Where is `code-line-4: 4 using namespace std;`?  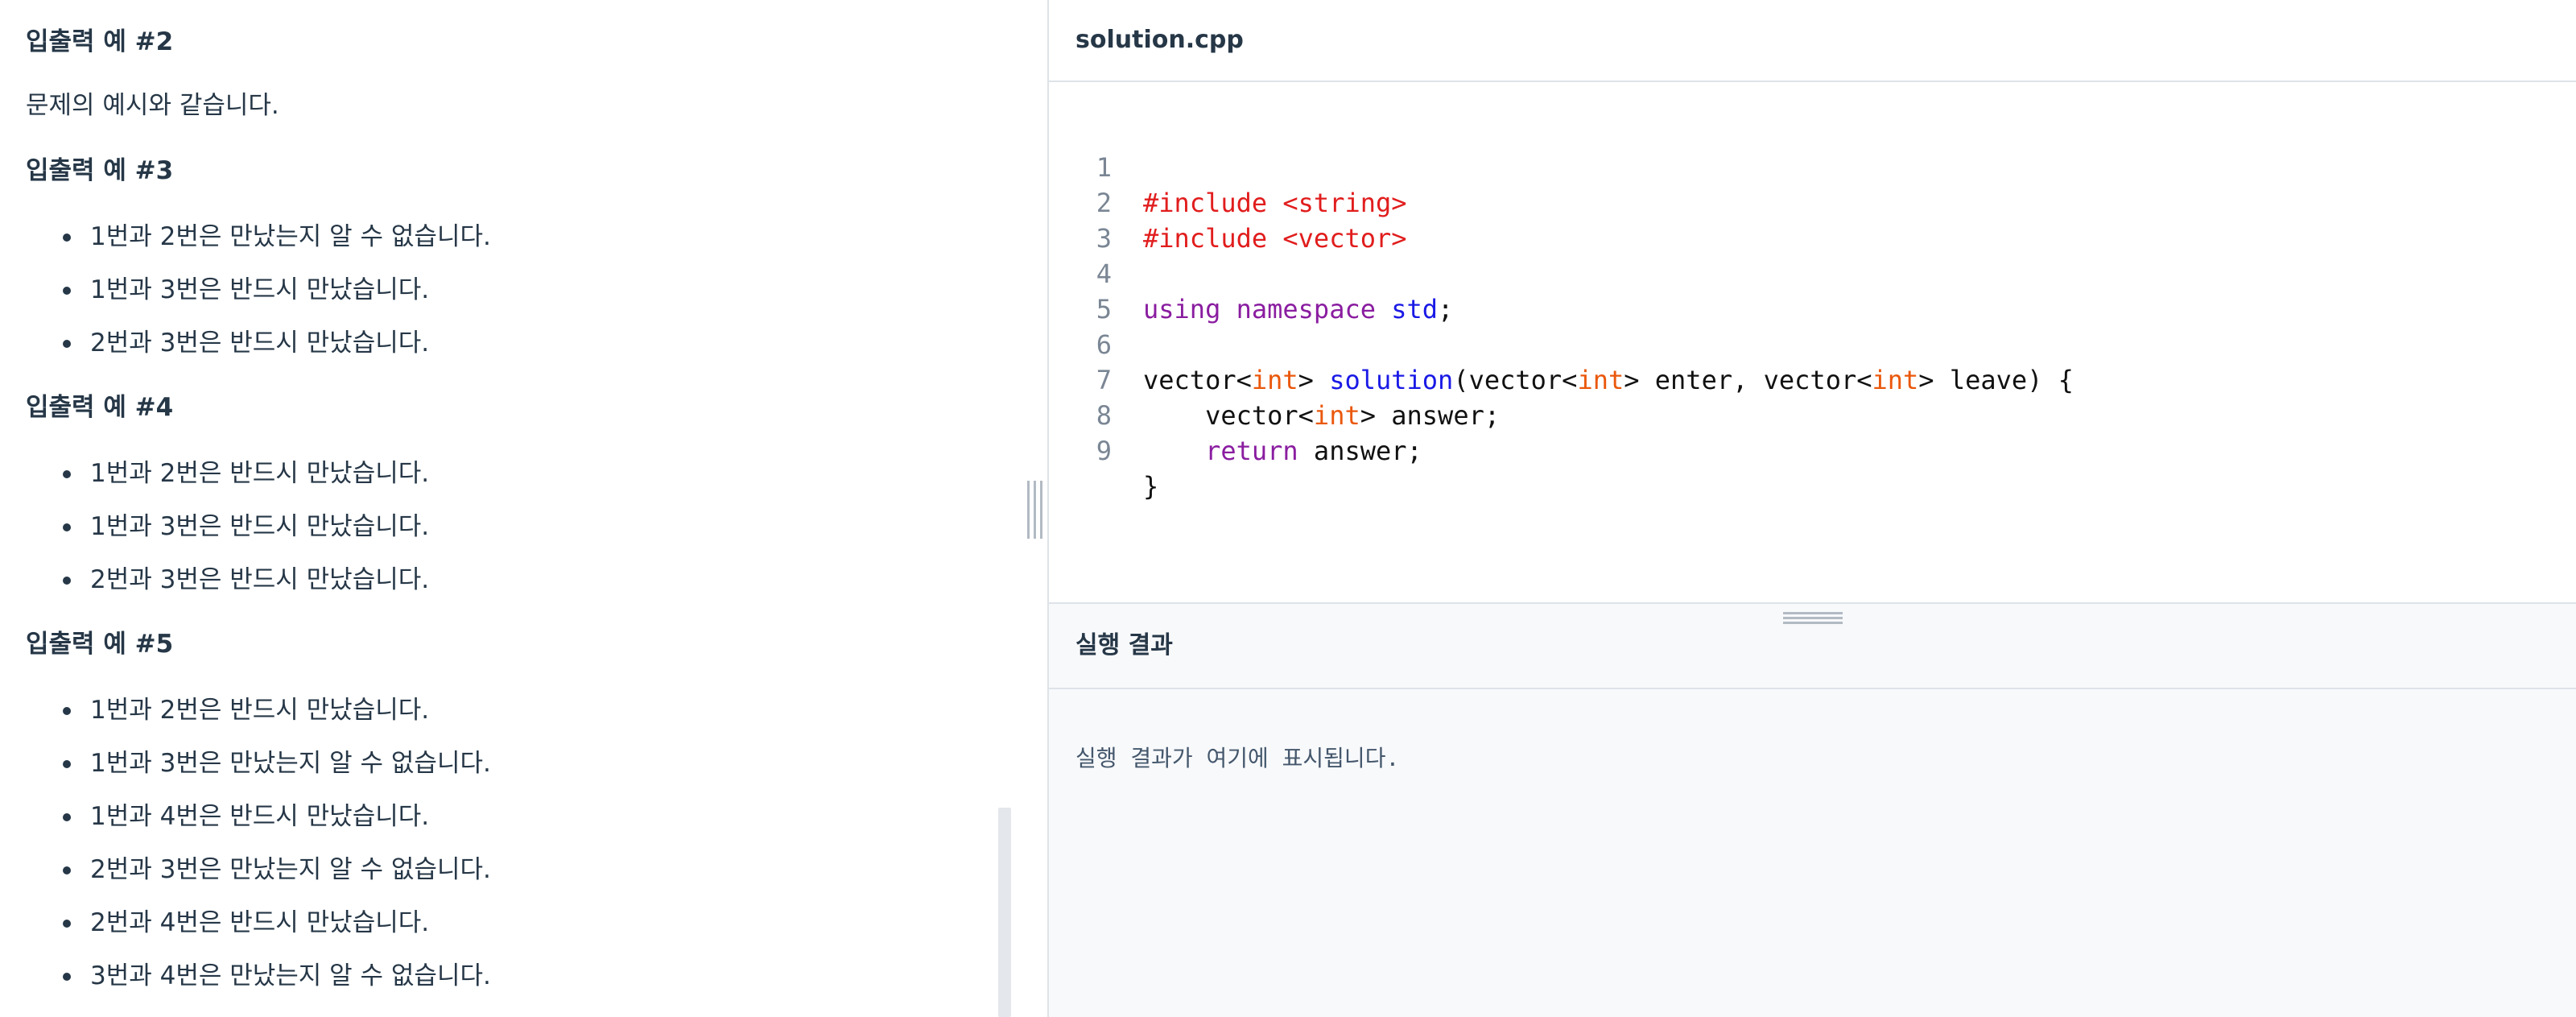
code-line-4: 4 using namespace std; is located at coordinates (1812, 273).